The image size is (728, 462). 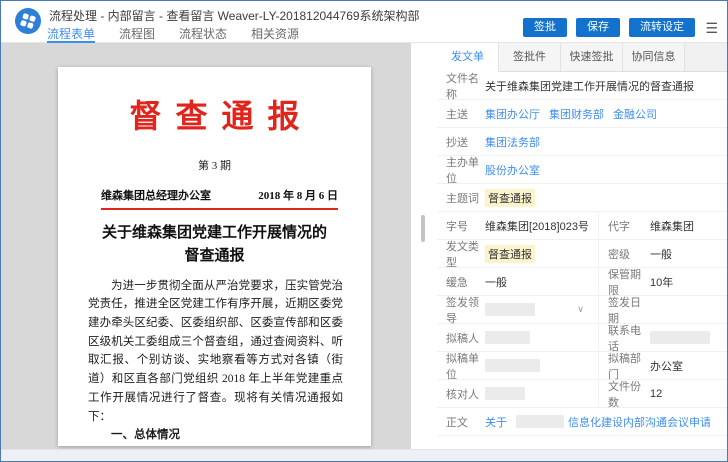 I want to click on field-value-cell: 关于 信息化建设内部沟通会议申请, so click(x=606, y=422).